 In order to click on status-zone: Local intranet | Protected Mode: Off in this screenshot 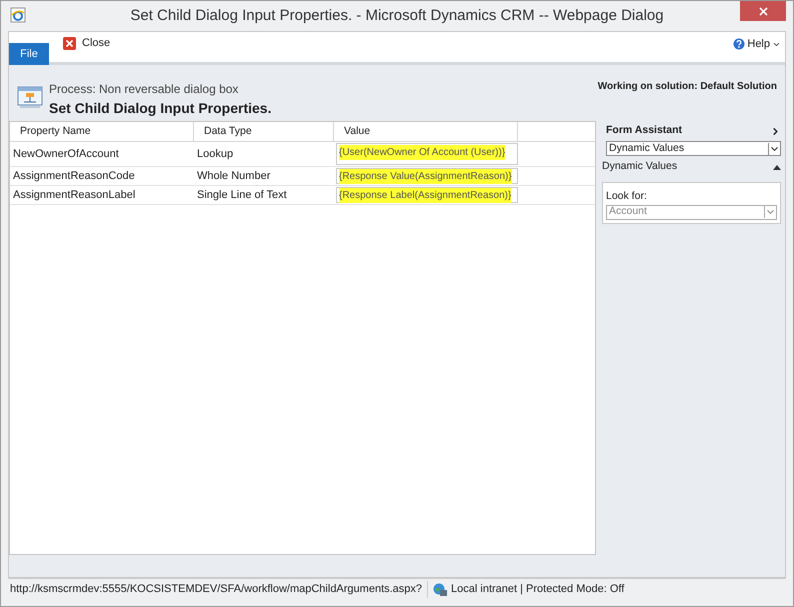, I will do `click(537, 590)`.